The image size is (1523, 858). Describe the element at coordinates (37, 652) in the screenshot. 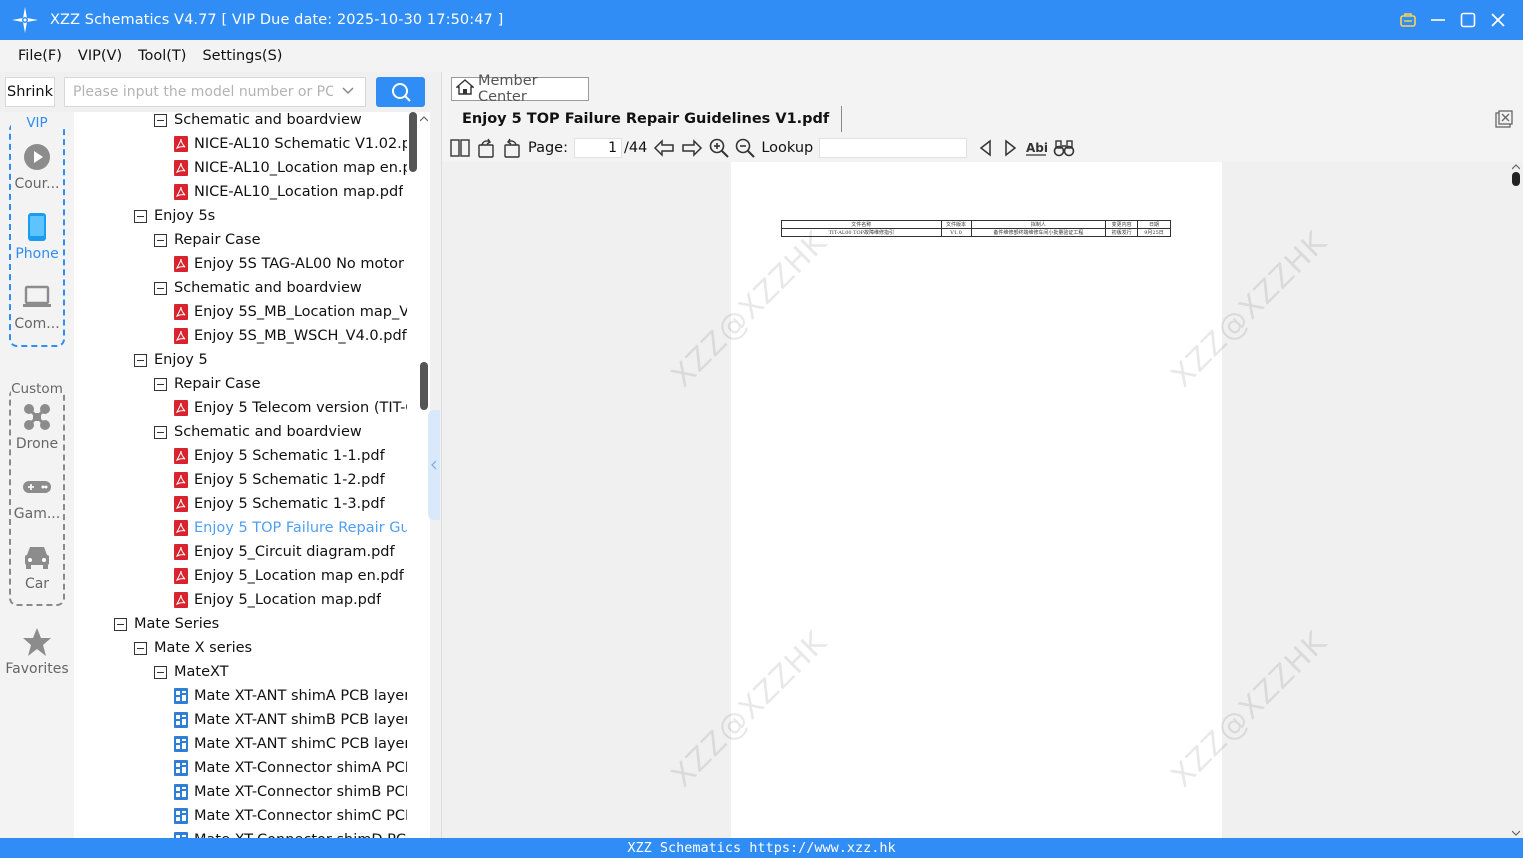

I see `category-favorites: Favorites` at that location.